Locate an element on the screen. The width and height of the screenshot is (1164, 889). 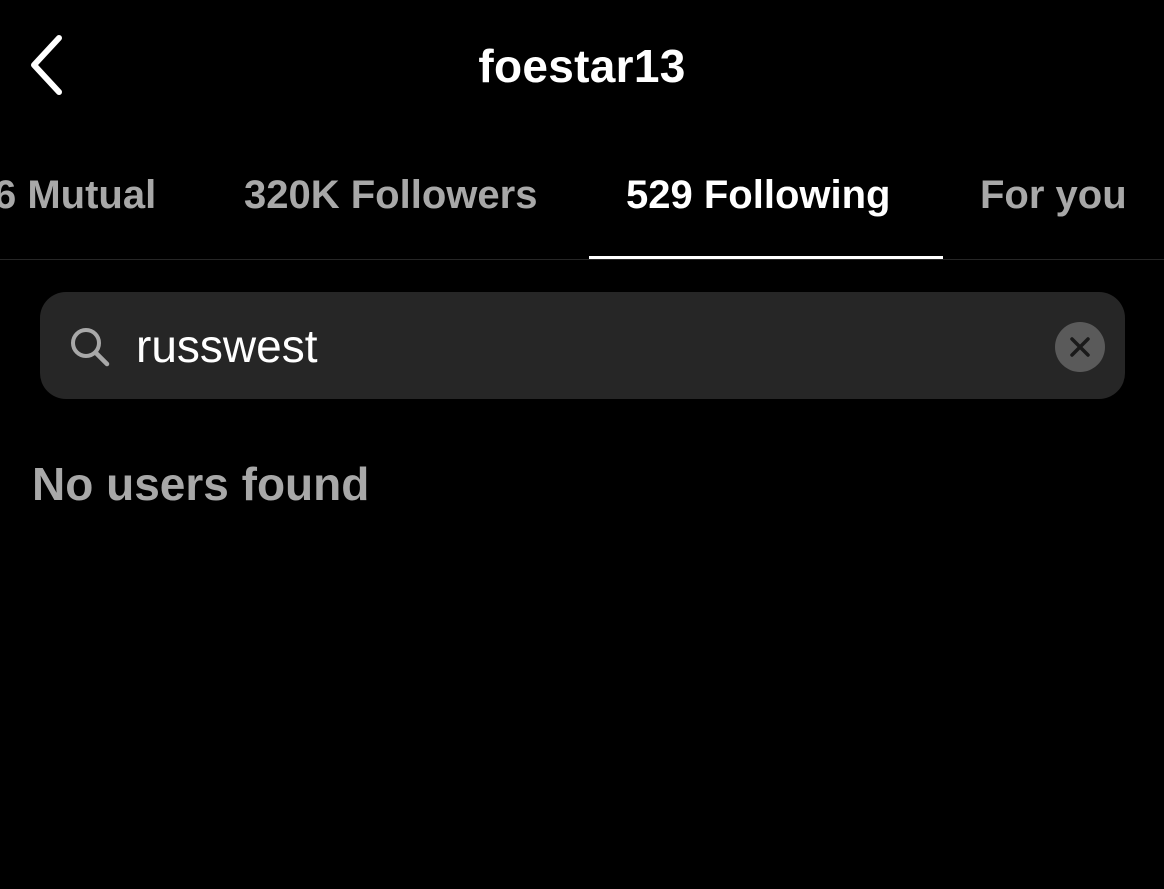
tab-following: 529 Following is located at coordinates (758, 195).